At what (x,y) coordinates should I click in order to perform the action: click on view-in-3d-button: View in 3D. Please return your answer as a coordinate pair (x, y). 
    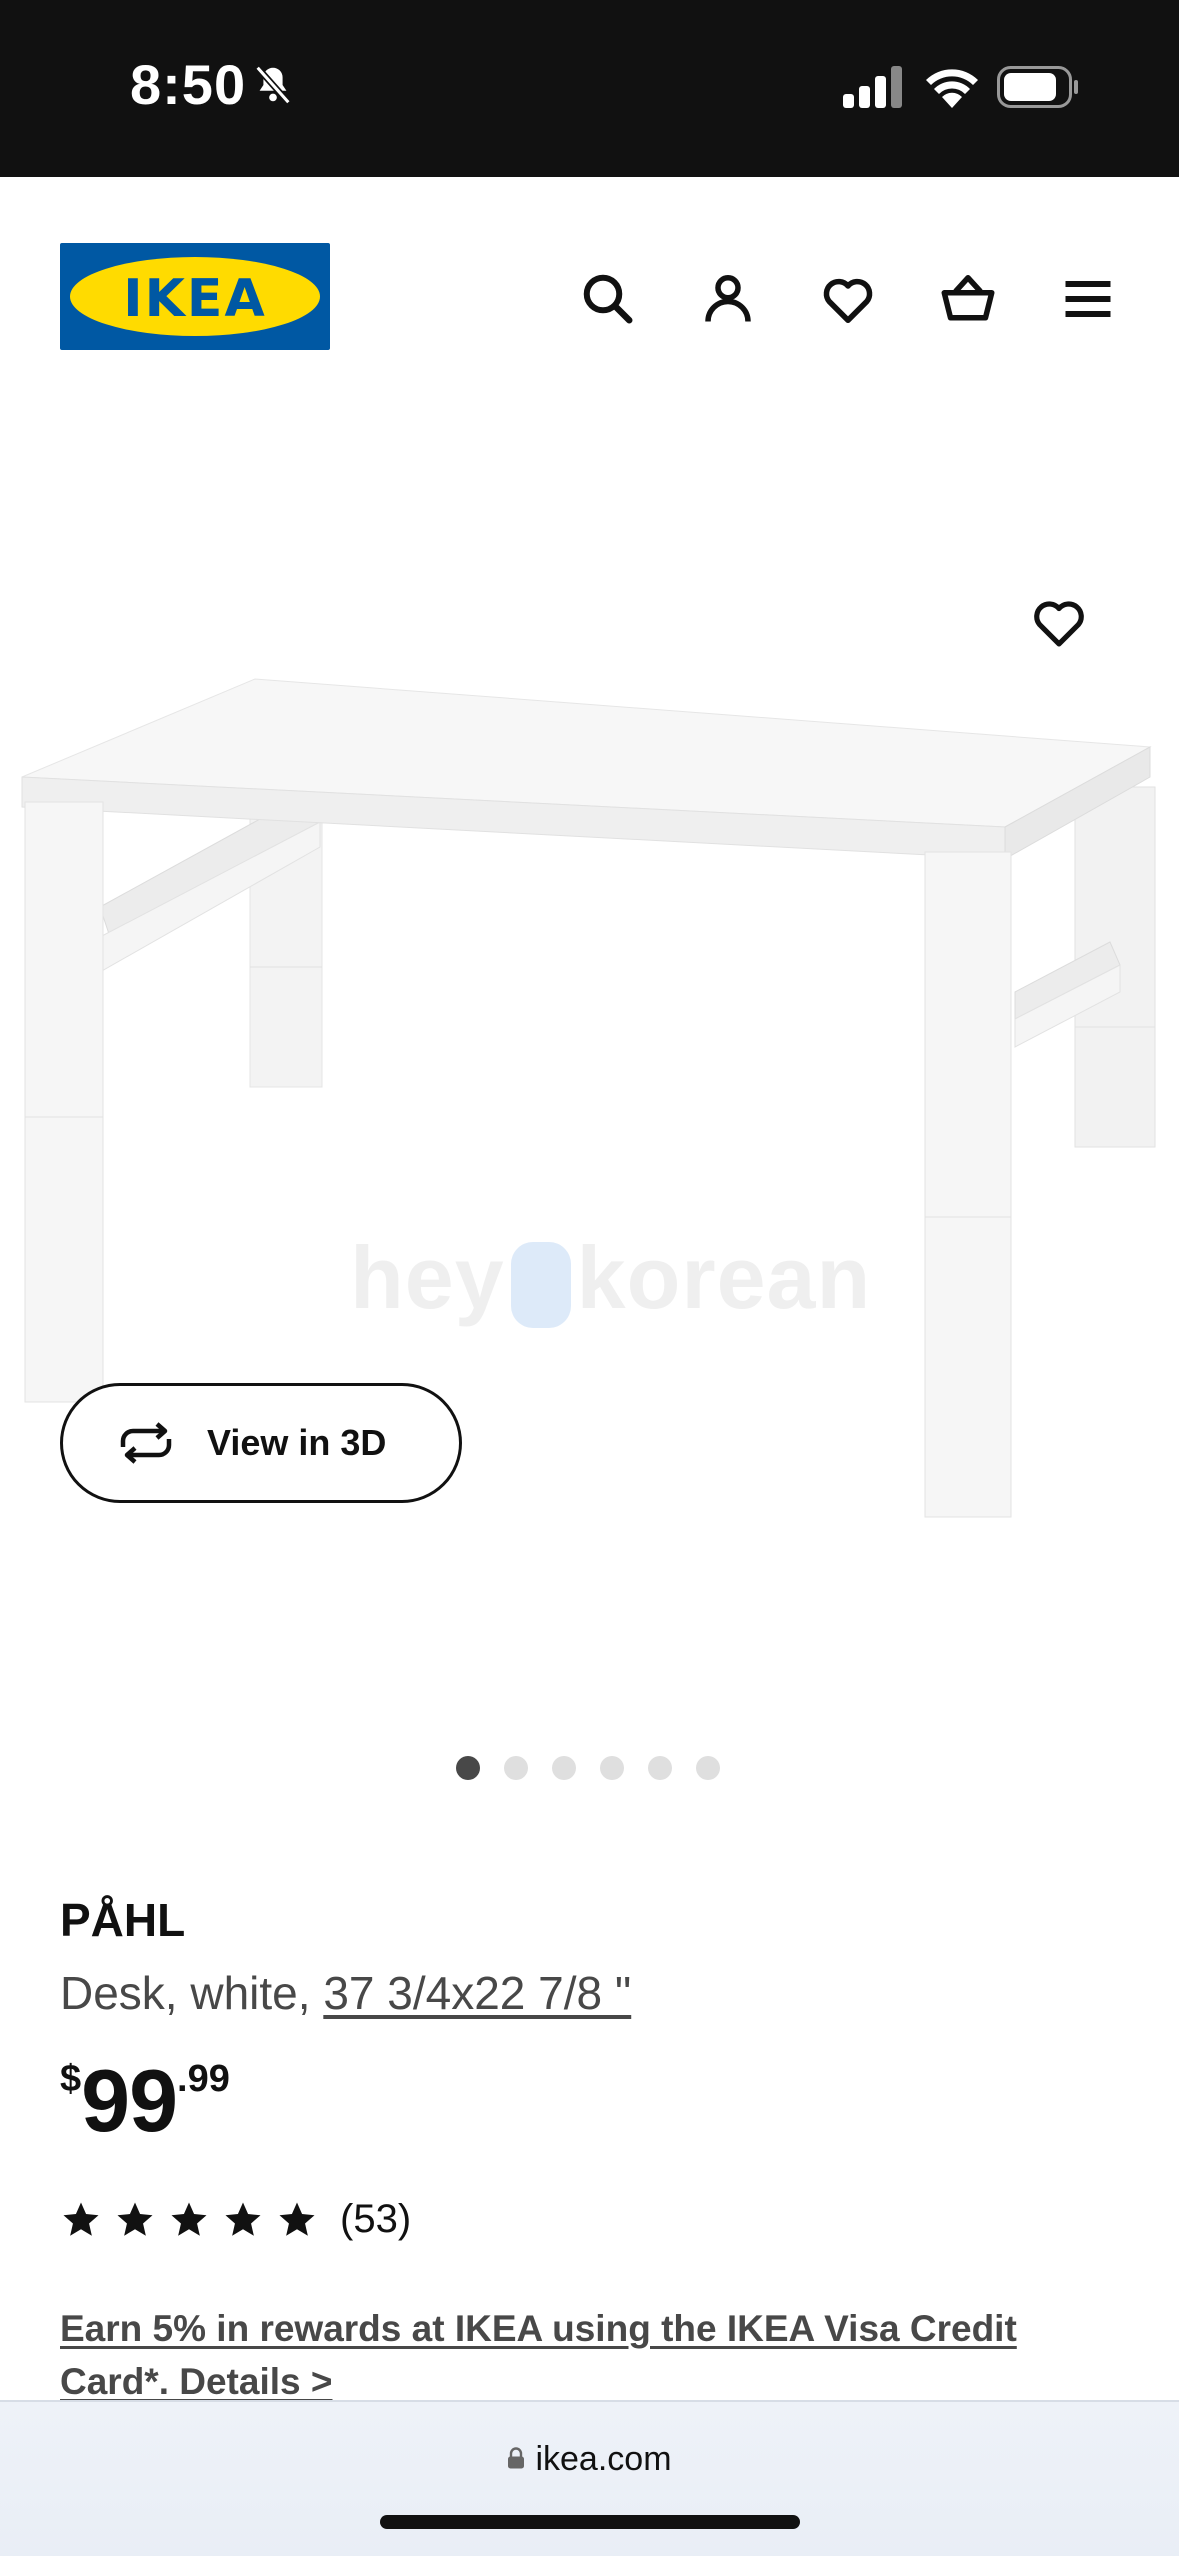
    Looking at the image, I should click on (261, 1443).